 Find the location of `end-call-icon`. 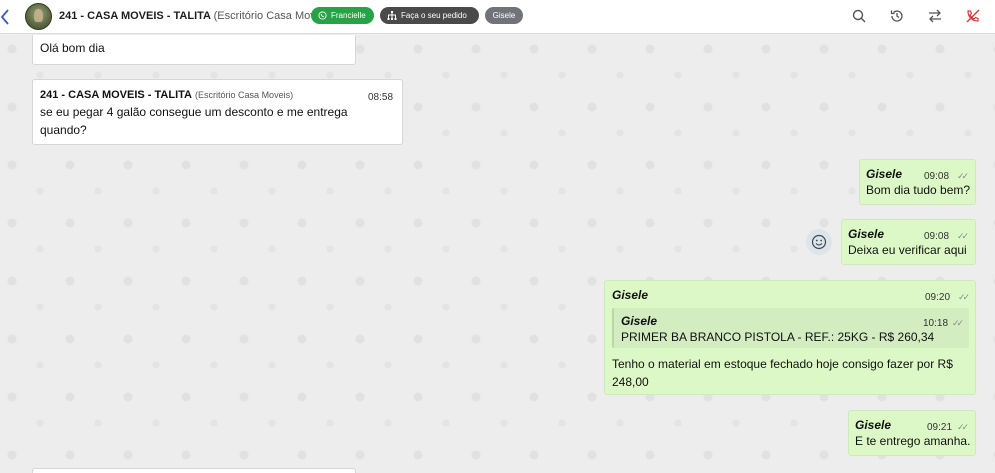

end-call-icon is located at coordinates (973, 16).